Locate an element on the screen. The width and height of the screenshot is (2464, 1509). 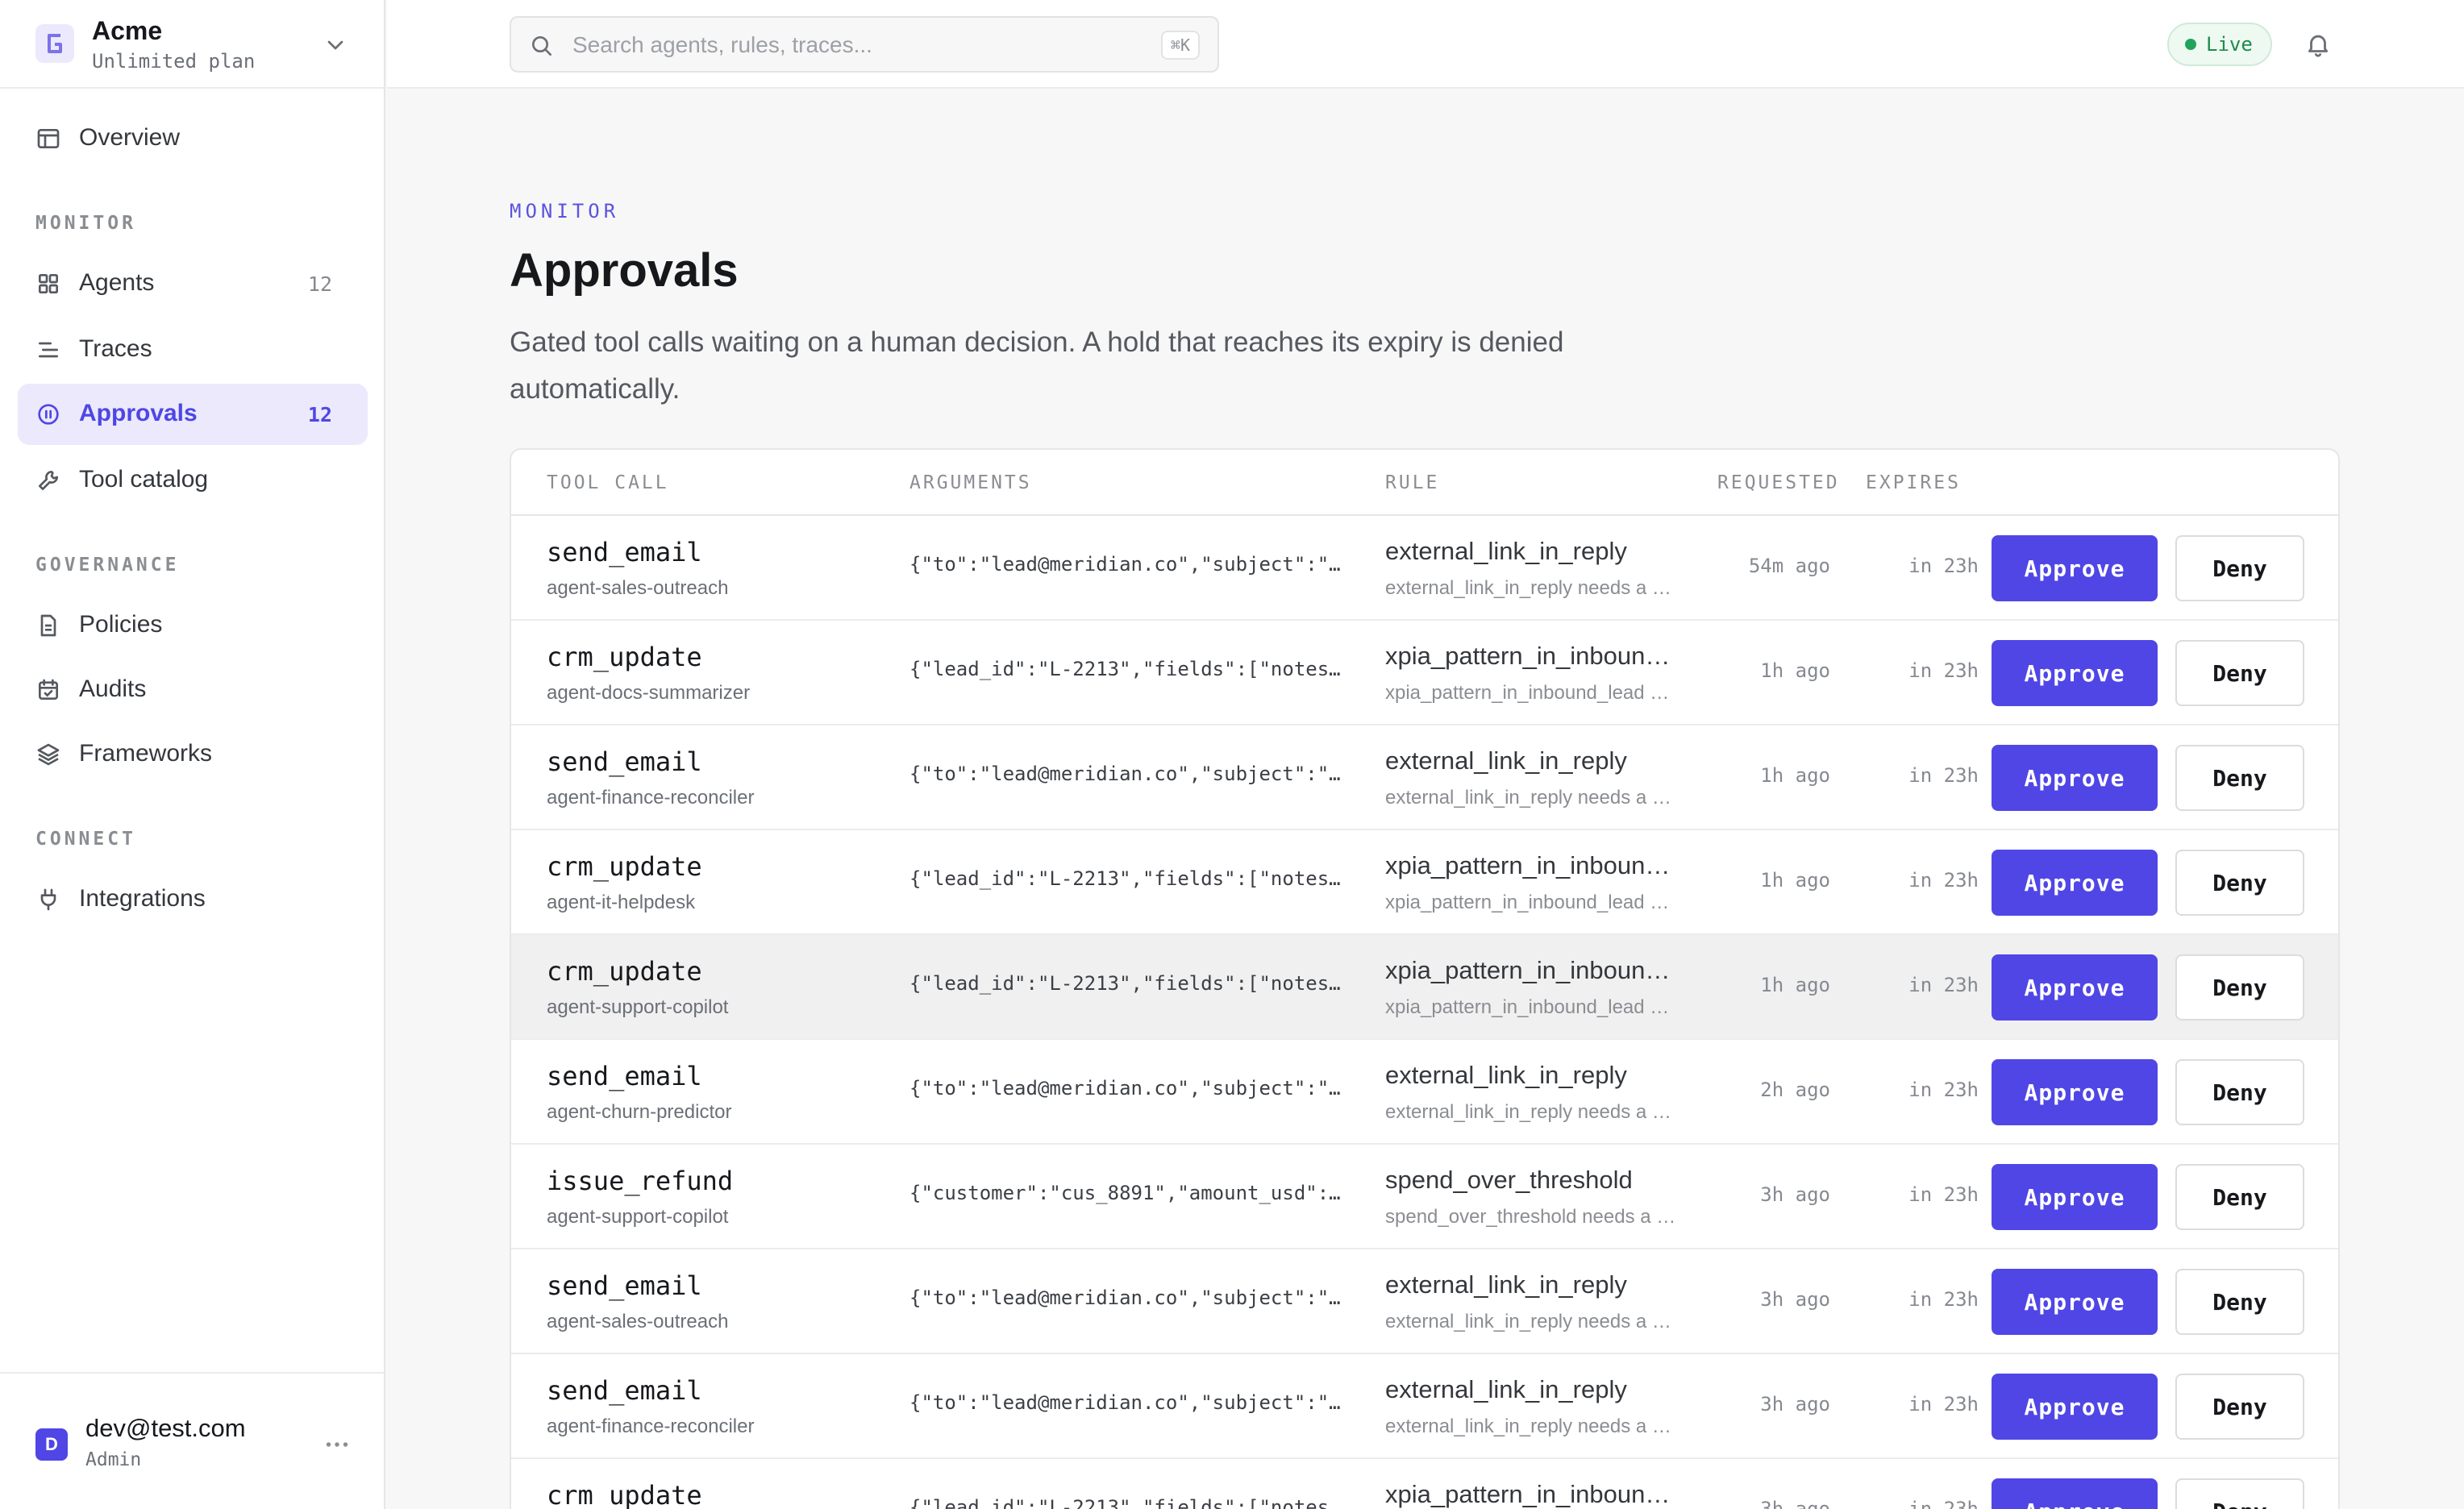
sidebar-item-agents: Agents 12 is located at coordinates (193, 283).